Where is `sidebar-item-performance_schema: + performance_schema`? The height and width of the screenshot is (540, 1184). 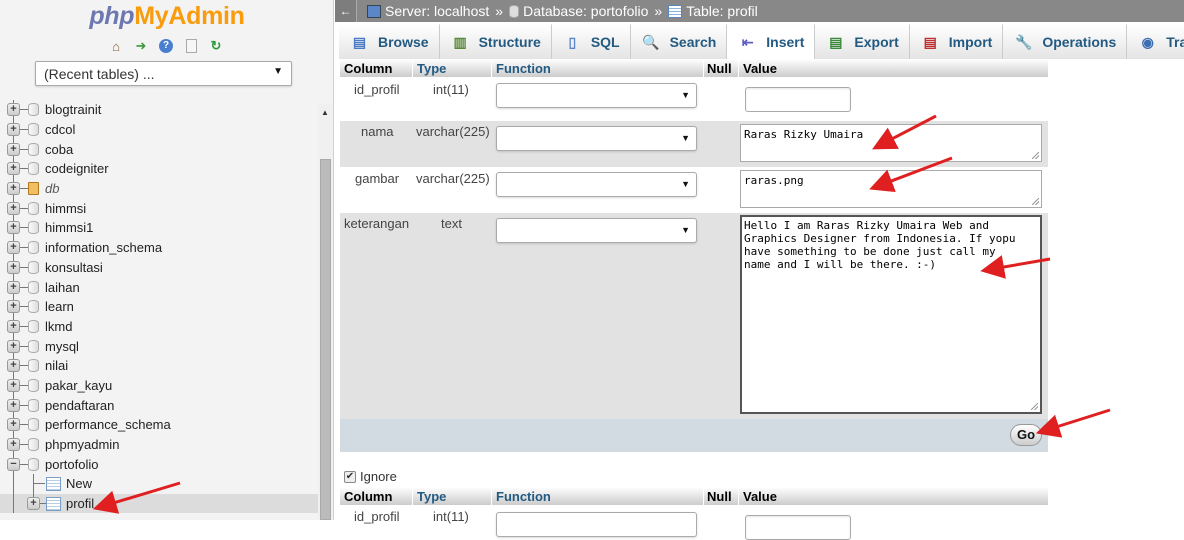 sidebar-item-performance_schema: + performance_schema is located at coordinates (159, 425).